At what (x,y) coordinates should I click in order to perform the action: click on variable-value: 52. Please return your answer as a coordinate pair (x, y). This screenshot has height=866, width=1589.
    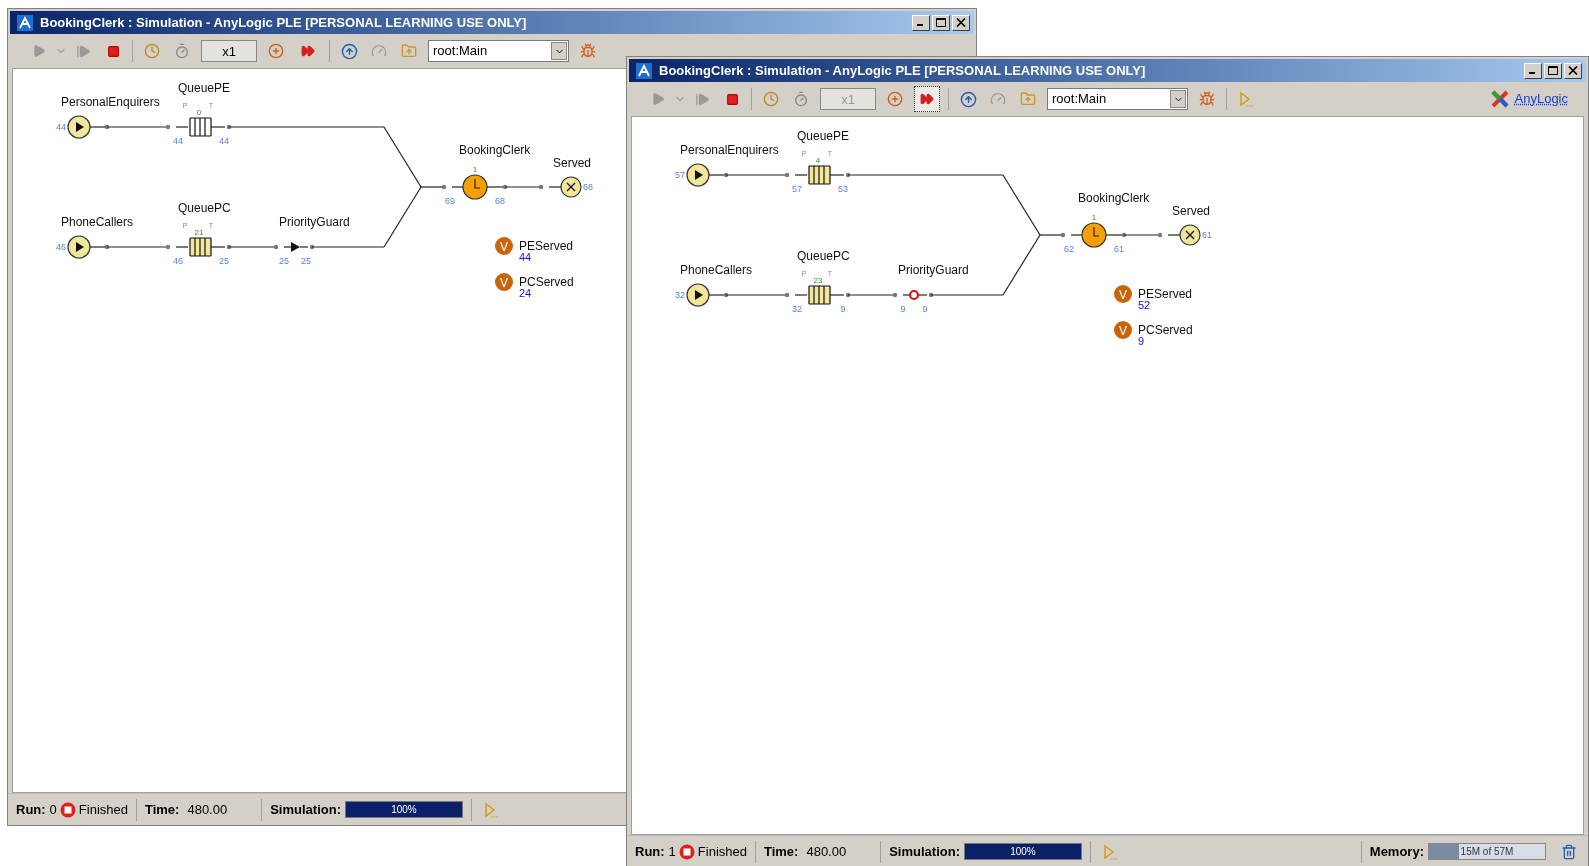
    Looking at the image, I should click on (1144, 305).